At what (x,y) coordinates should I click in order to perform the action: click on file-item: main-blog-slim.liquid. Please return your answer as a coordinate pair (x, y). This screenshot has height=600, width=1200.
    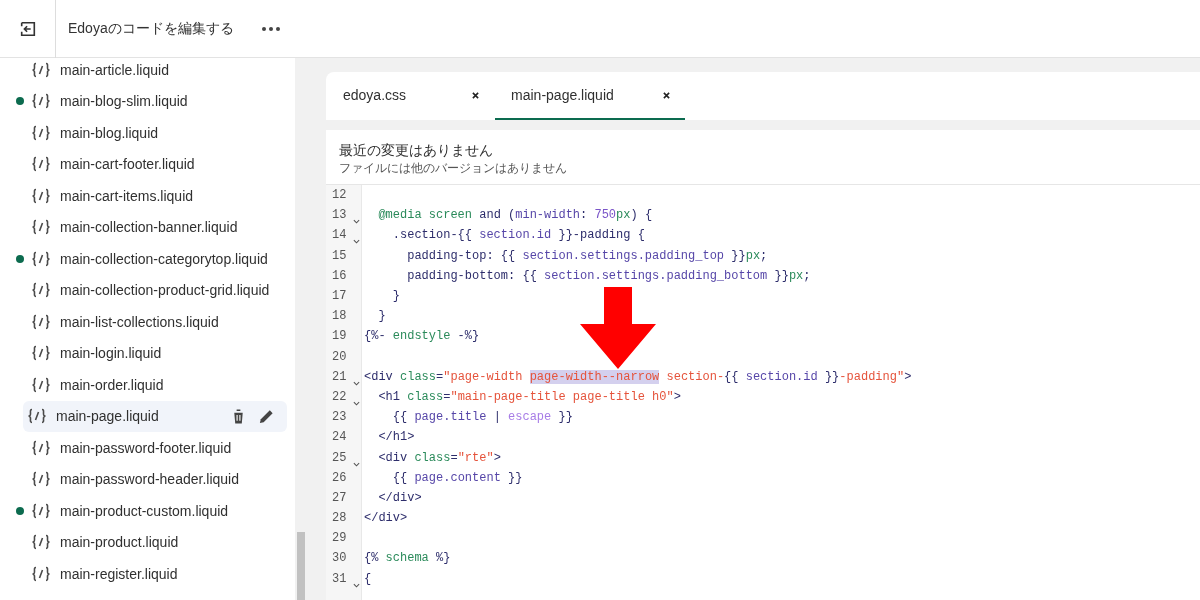
    Looking at the image, I should click on (145, 101).